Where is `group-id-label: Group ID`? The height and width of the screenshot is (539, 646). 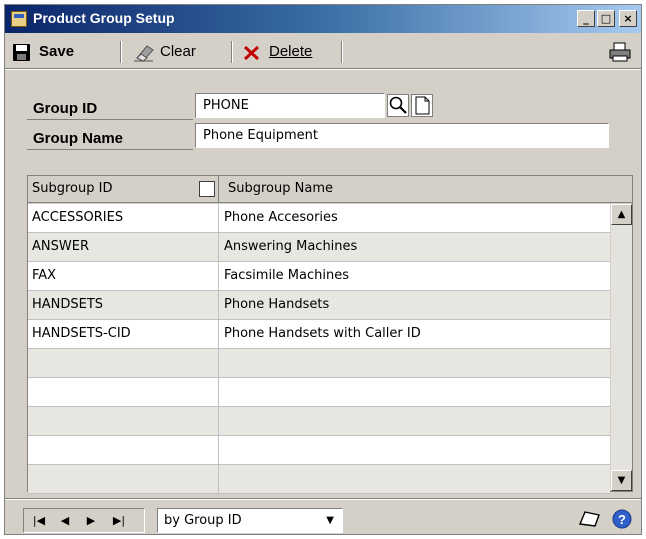
group-id-label: Group ID is located at coordinates (65, 108).